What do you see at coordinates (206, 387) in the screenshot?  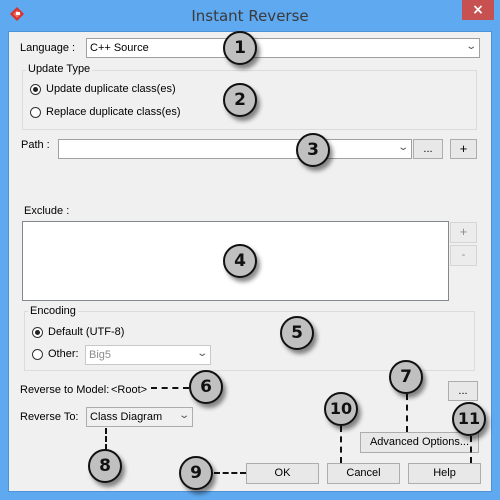 I see `callout-6: 6` at bounding box center [206, 387].